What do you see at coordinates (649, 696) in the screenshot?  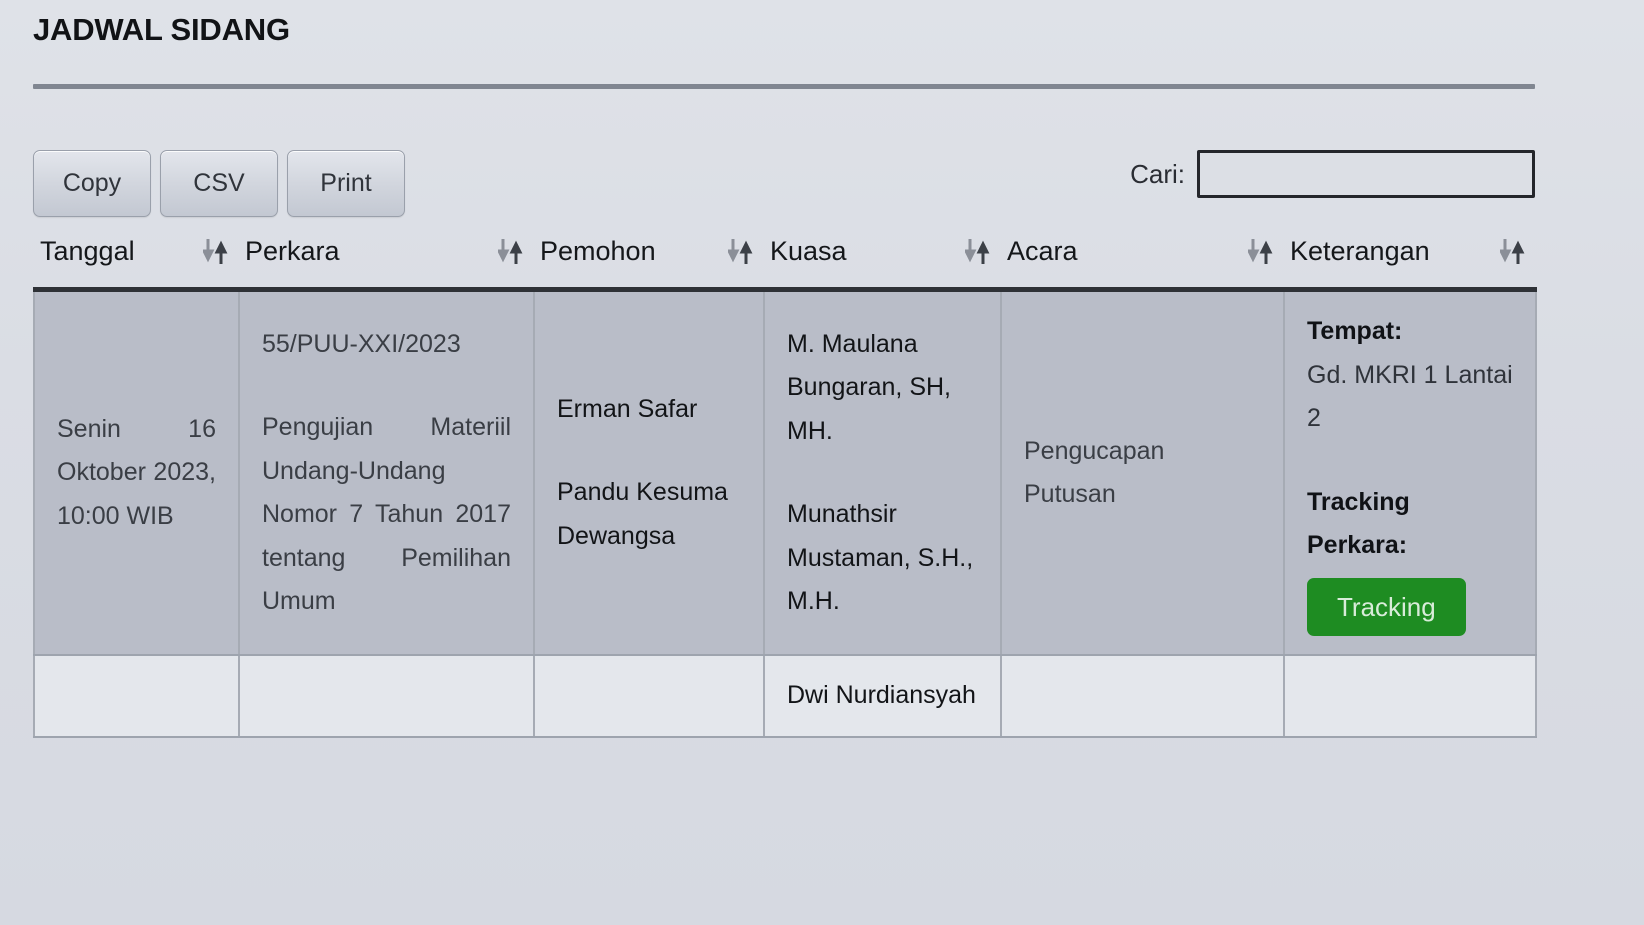 I see `cell-pemohon` at bounding box center [649, 696].